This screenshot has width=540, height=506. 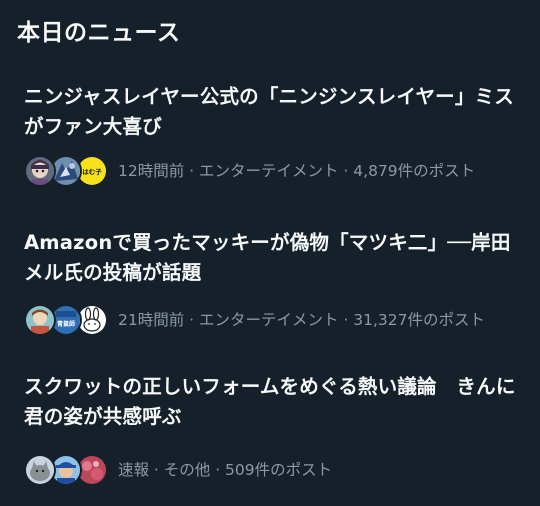 I want to click on avatar-lettering: 青鼠師, so click(x=66, y=324).